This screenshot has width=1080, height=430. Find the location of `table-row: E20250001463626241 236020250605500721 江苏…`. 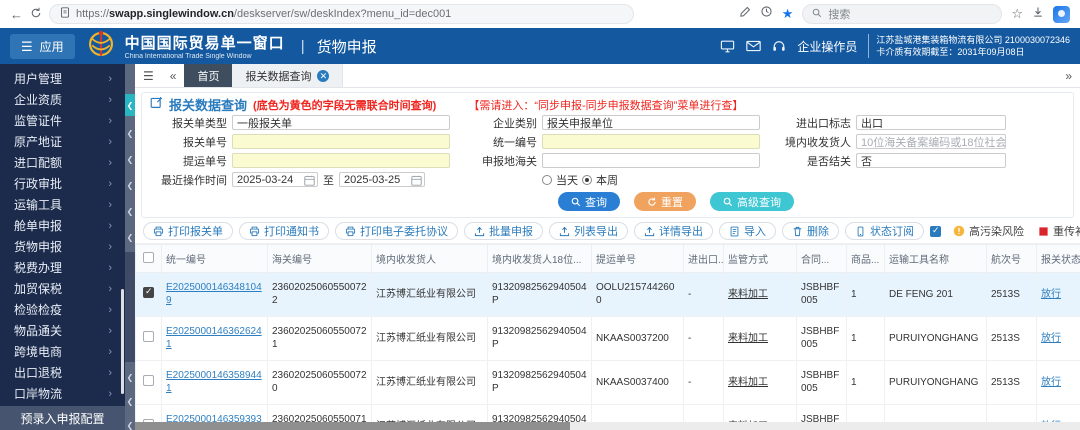

table-row: E20250001463626241 236020250605500721 江苏… is located at coordinates (607, 338).